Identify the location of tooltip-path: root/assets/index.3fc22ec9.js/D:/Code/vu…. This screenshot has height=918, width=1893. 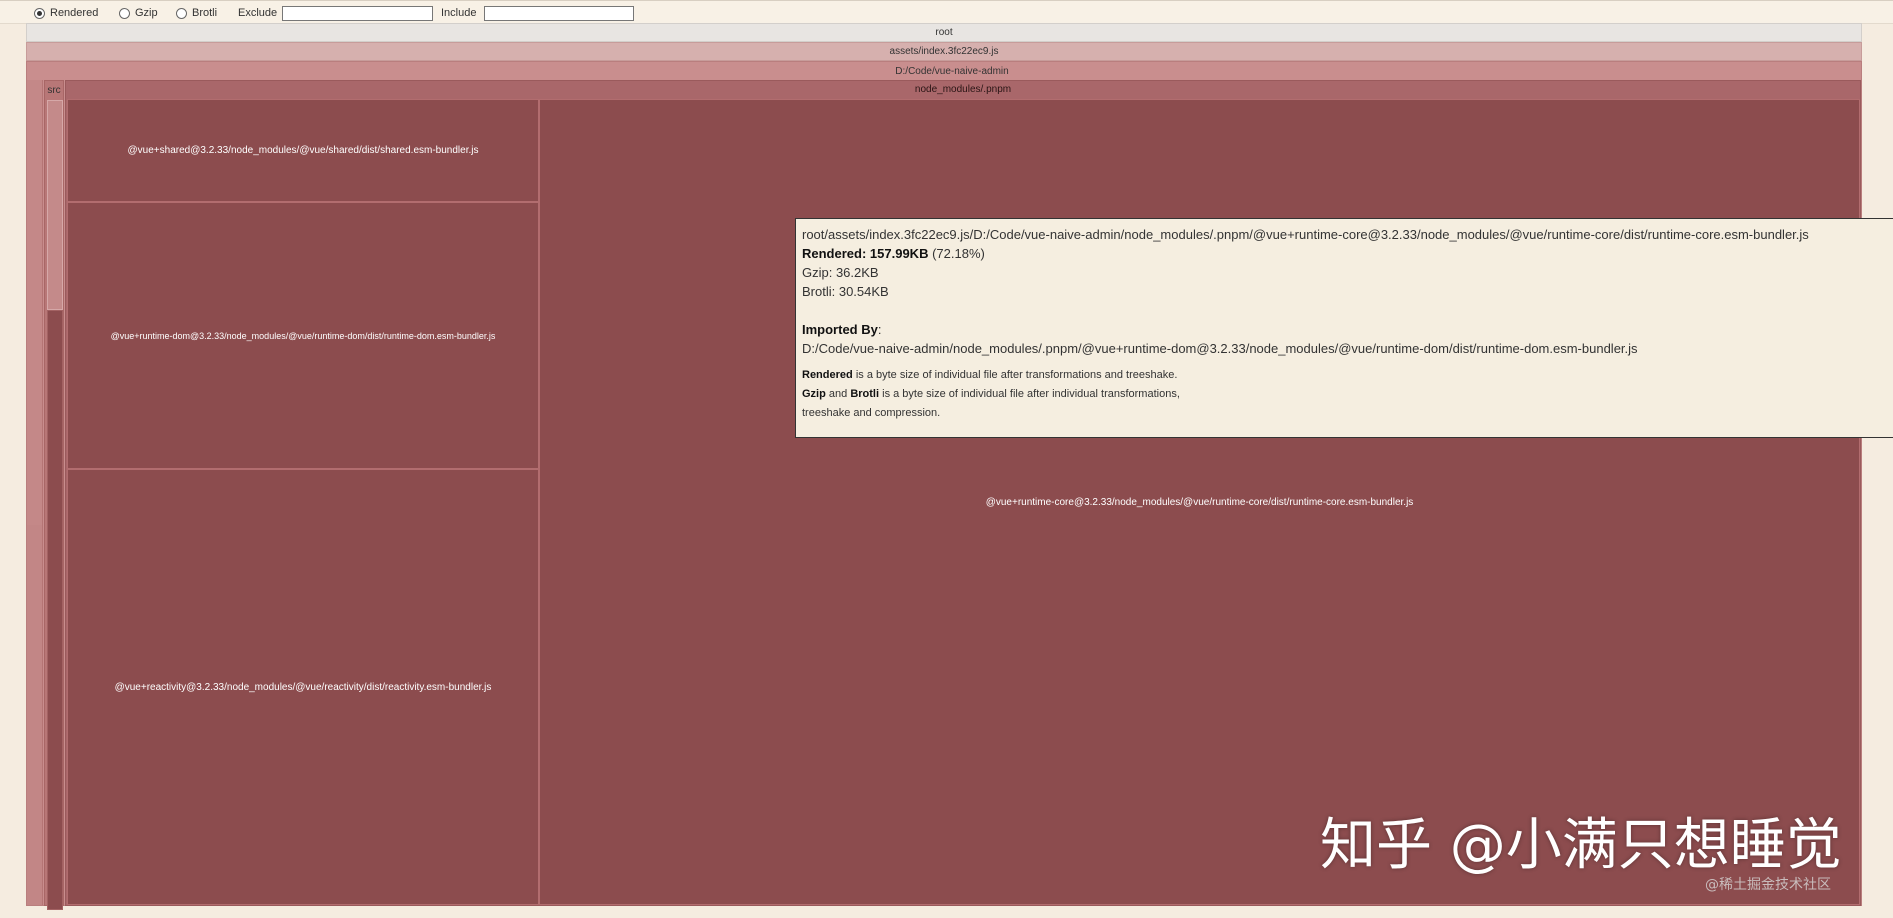
(1305, 234).